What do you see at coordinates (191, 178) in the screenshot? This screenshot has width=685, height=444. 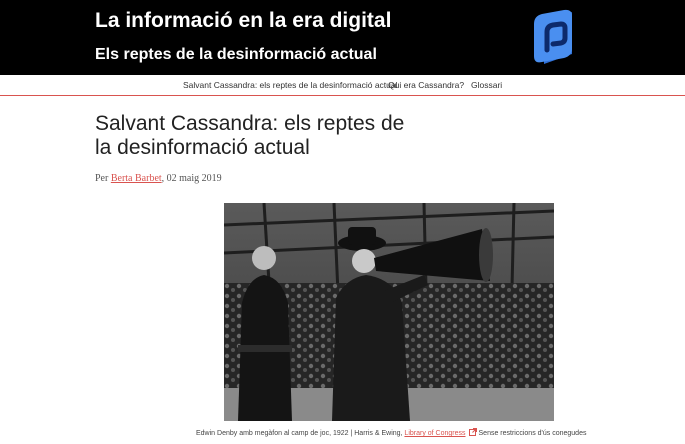 I see `article-date: , 02 maig 2019` at bounding box center [191, 178].